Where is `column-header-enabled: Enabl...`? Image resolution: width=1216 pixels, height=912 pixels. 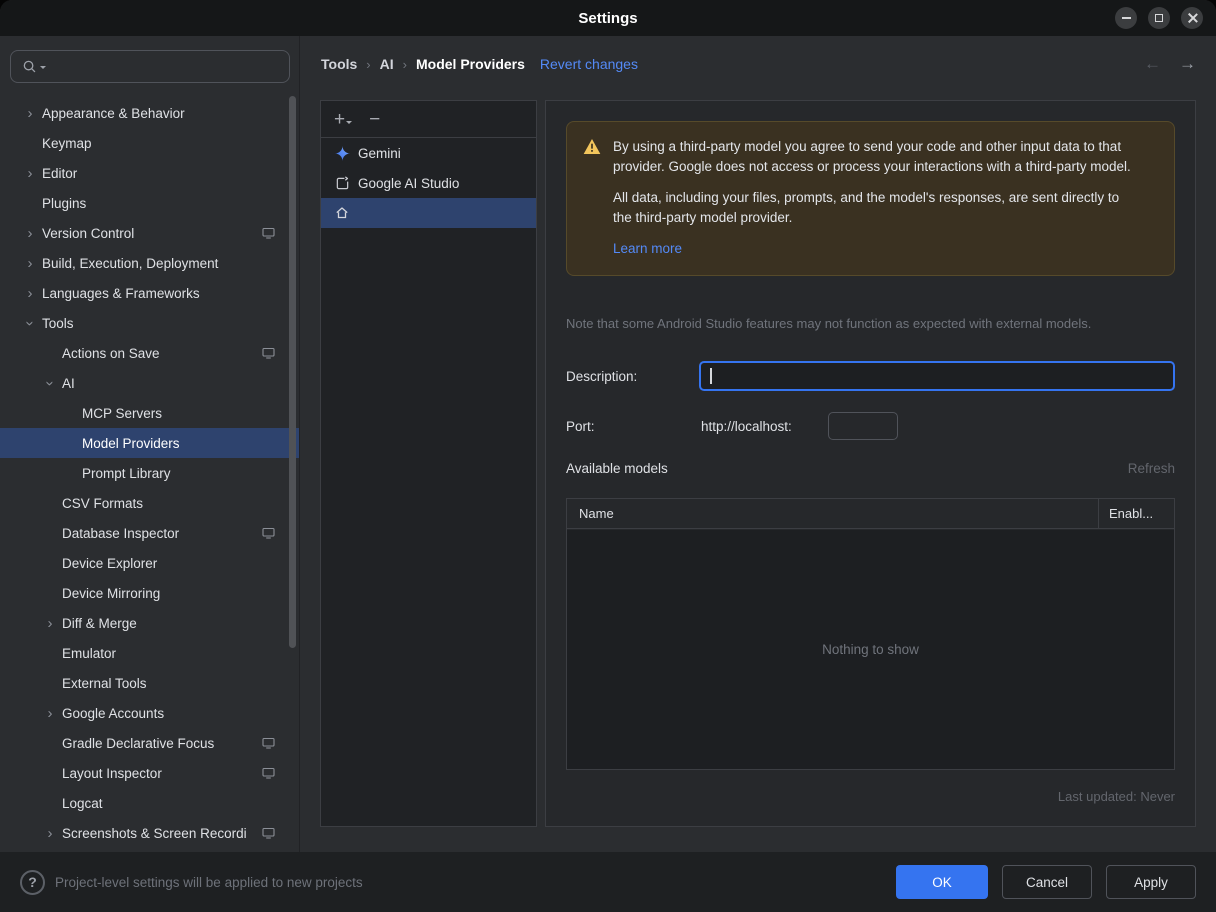
column-header-enabled: Enabl... is located at coordinates (1136, 513).